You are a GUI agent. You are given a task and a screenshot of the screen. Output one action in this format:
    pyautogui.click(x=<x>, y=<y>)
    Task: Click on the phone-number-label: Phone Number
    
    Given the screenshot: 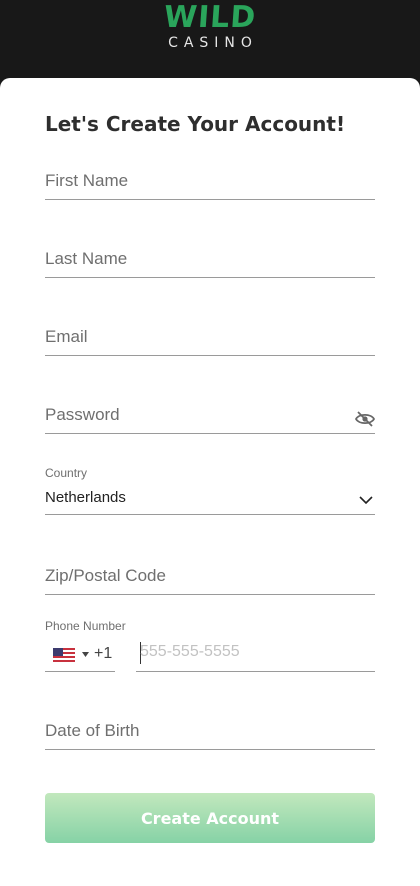 What is the action you would take?
    pyautogui.click(x=85, y=626)
    